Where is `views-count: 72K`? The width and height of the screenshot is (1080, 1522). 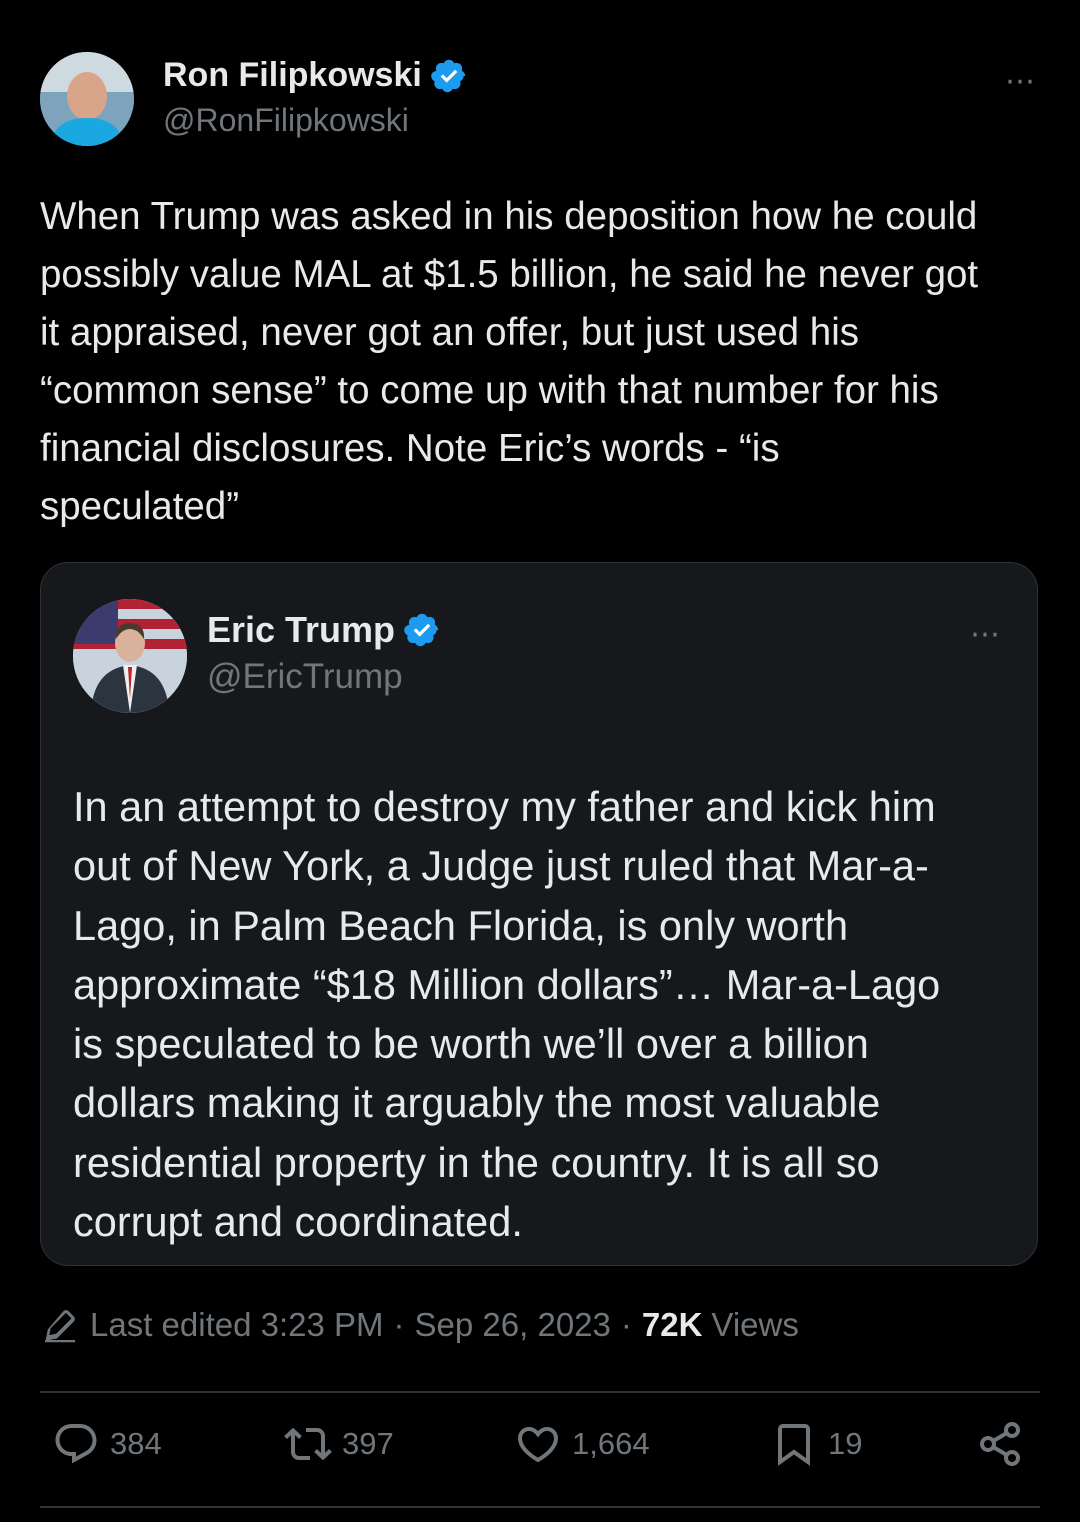 views-count: 72K is located at coordinates (672, 1324).